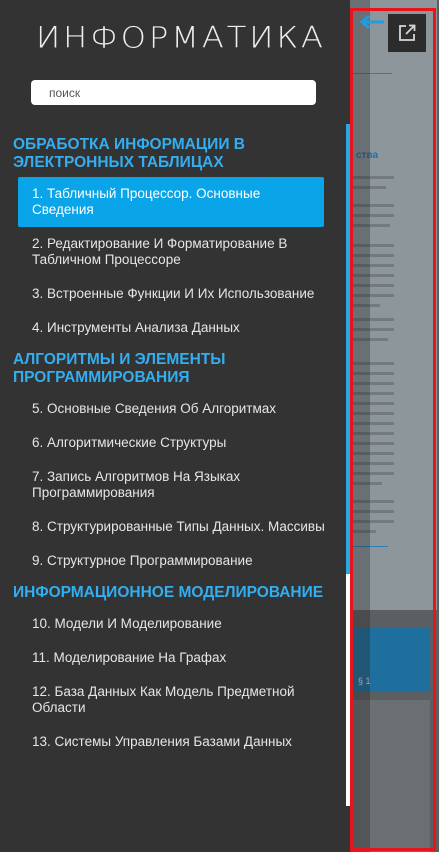  Describe the element at coordinates (173, 409) in the screenshot. I see `toc-item-5: 5. Основные Сведения Об Алгоритмах` at that location.